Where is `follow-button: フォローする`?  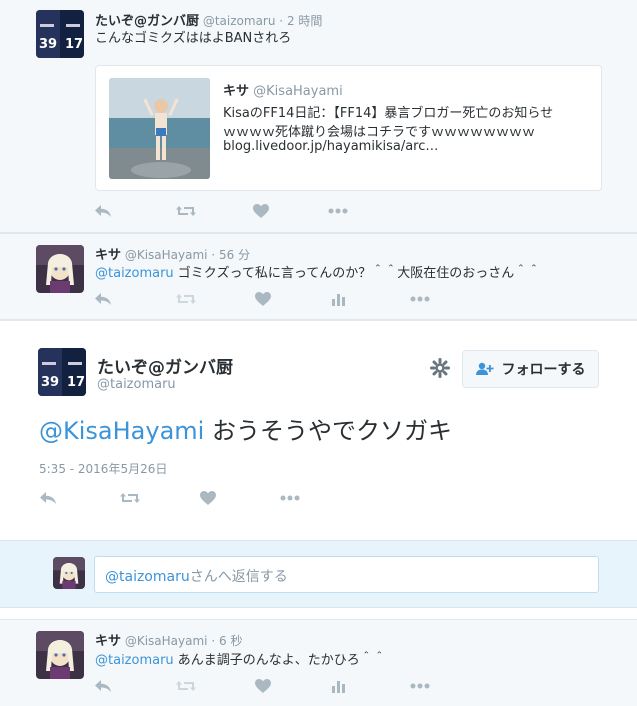
follow-button: フォローする is located at coordinates (530, 369).